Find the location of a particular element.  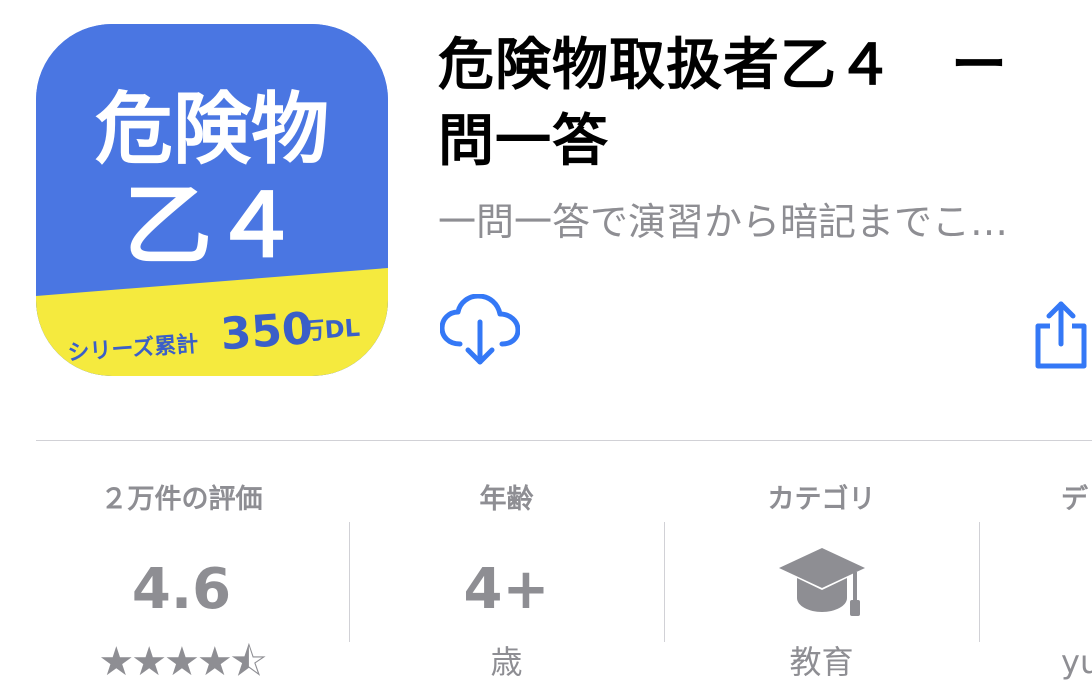

category-info: カテゴリ 教育 is located at coordinates (821, 586).